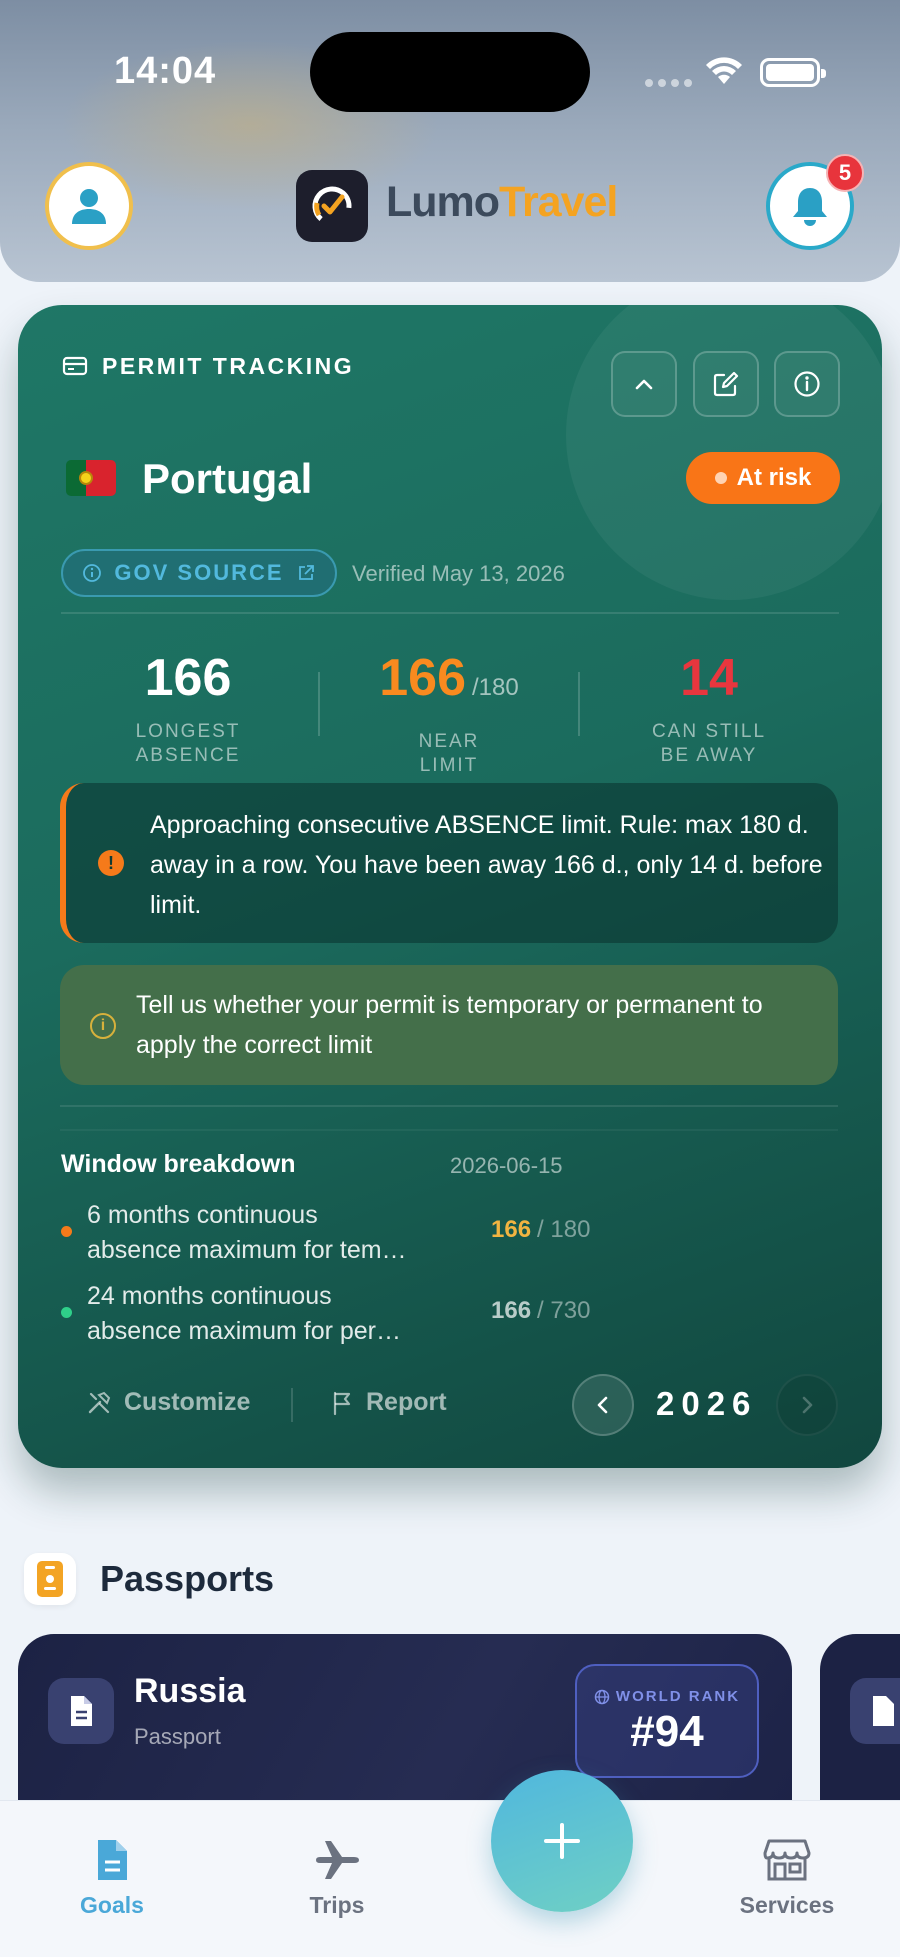 This screenshot has height=1957, width=900. What do you see at coordinates (709, 731) in the screenshot?
I see `stat-label-line: CAN STILL` at bounding box center [709, 731].